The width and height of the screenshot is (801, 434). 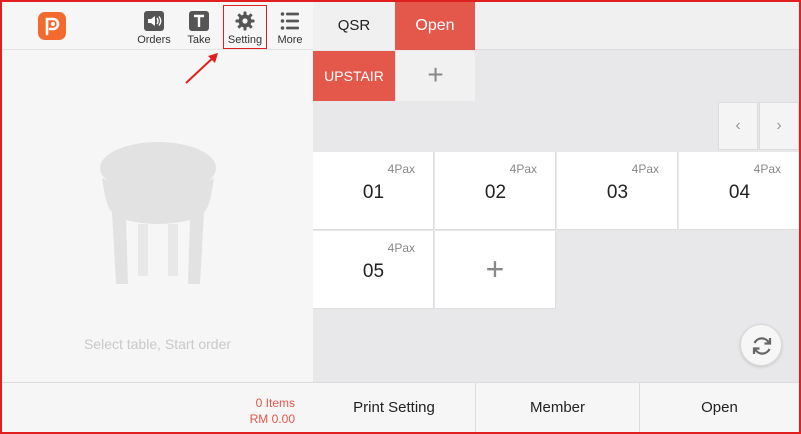 I want to click on table-tile: 4Pax 04, so click(x=739, y=191).